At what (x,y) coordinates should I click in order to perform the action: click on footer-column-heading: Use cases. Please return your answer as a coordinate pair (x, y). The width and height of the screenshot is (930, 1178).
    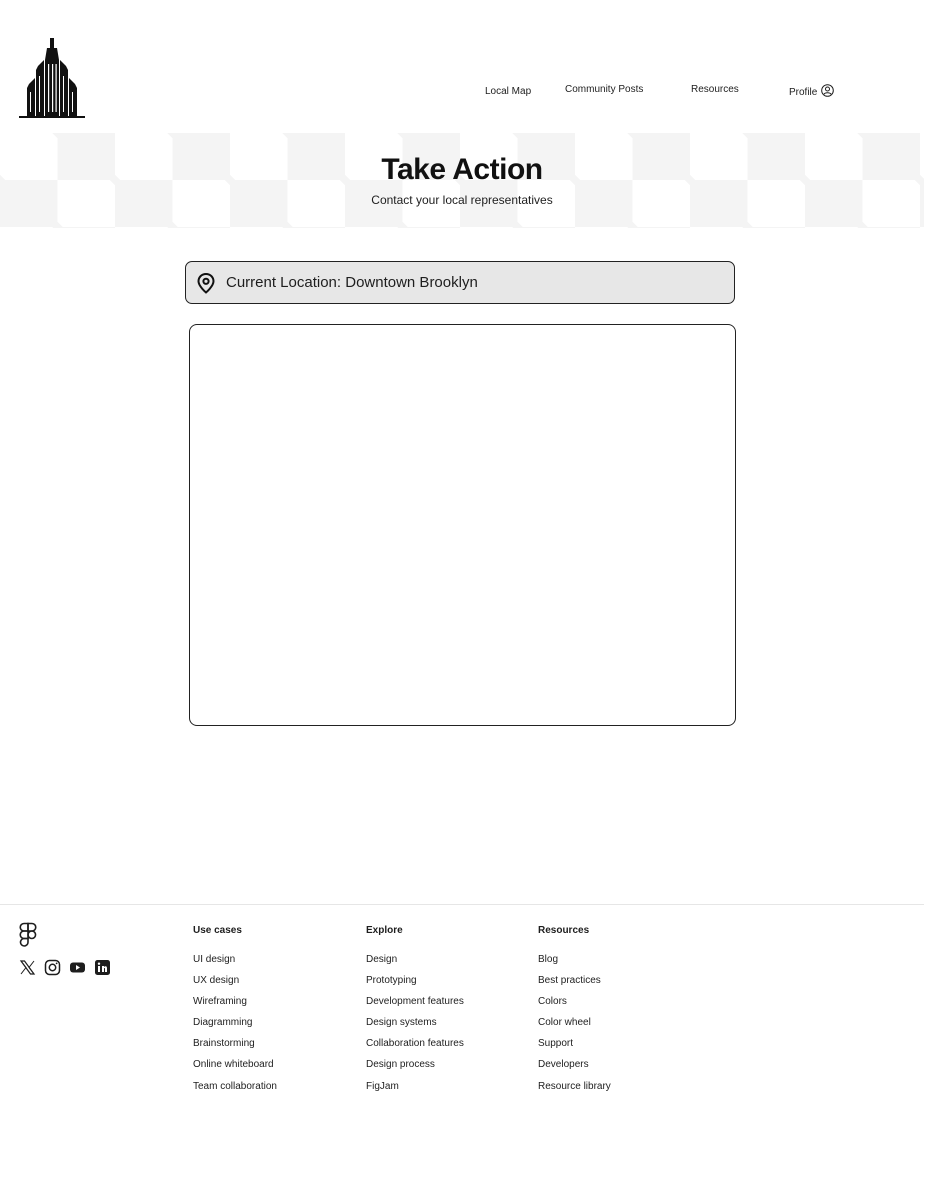
    Looking at the image, I should click on (217, 930).